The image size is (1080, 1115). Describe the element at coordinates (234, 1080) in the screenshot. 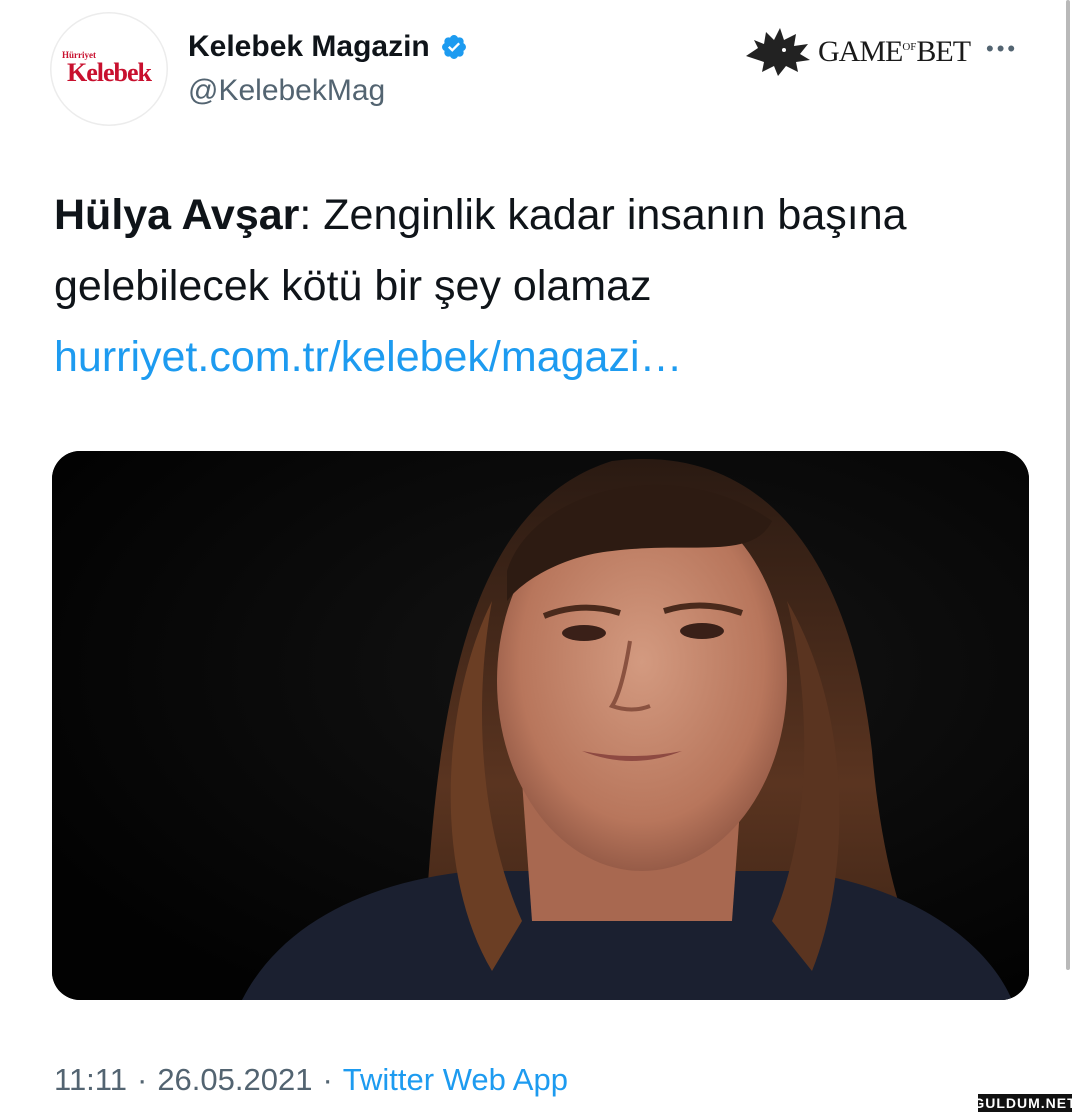

I see `tweet-date: 26.05.2021` at that location.